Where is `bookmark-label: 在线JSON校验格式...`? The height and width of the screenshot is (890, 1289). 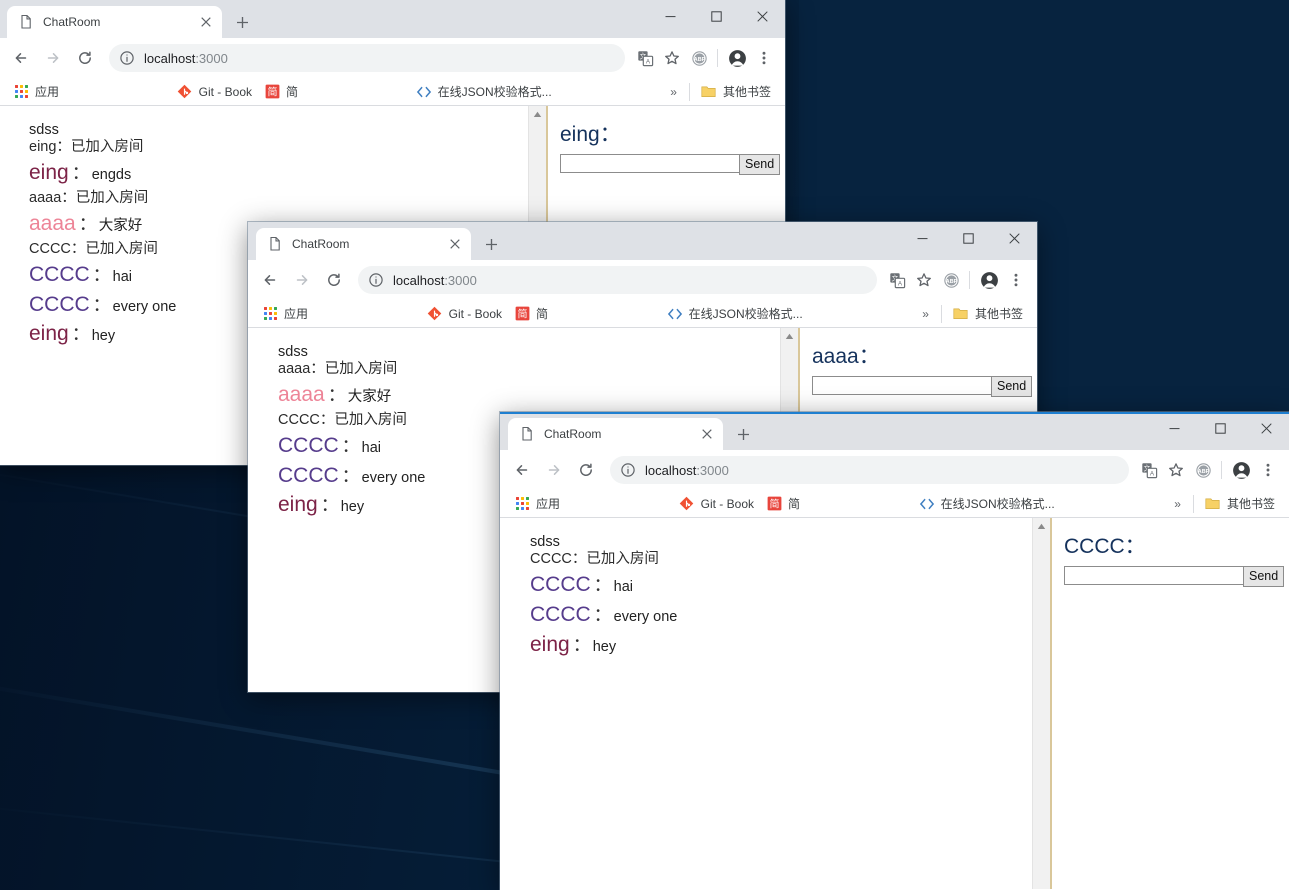
bookmark-label: 在线JSON校验格式... is located at coordinates (997, 504).